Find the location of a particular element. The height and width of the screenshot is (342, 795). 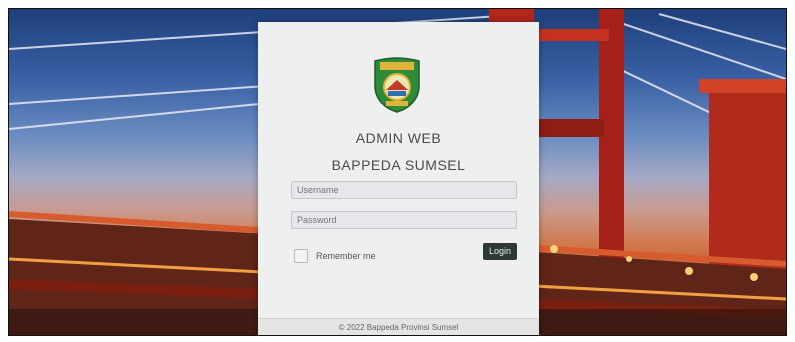

remember-me-row: Remember me is located at coordinates (335, 256).